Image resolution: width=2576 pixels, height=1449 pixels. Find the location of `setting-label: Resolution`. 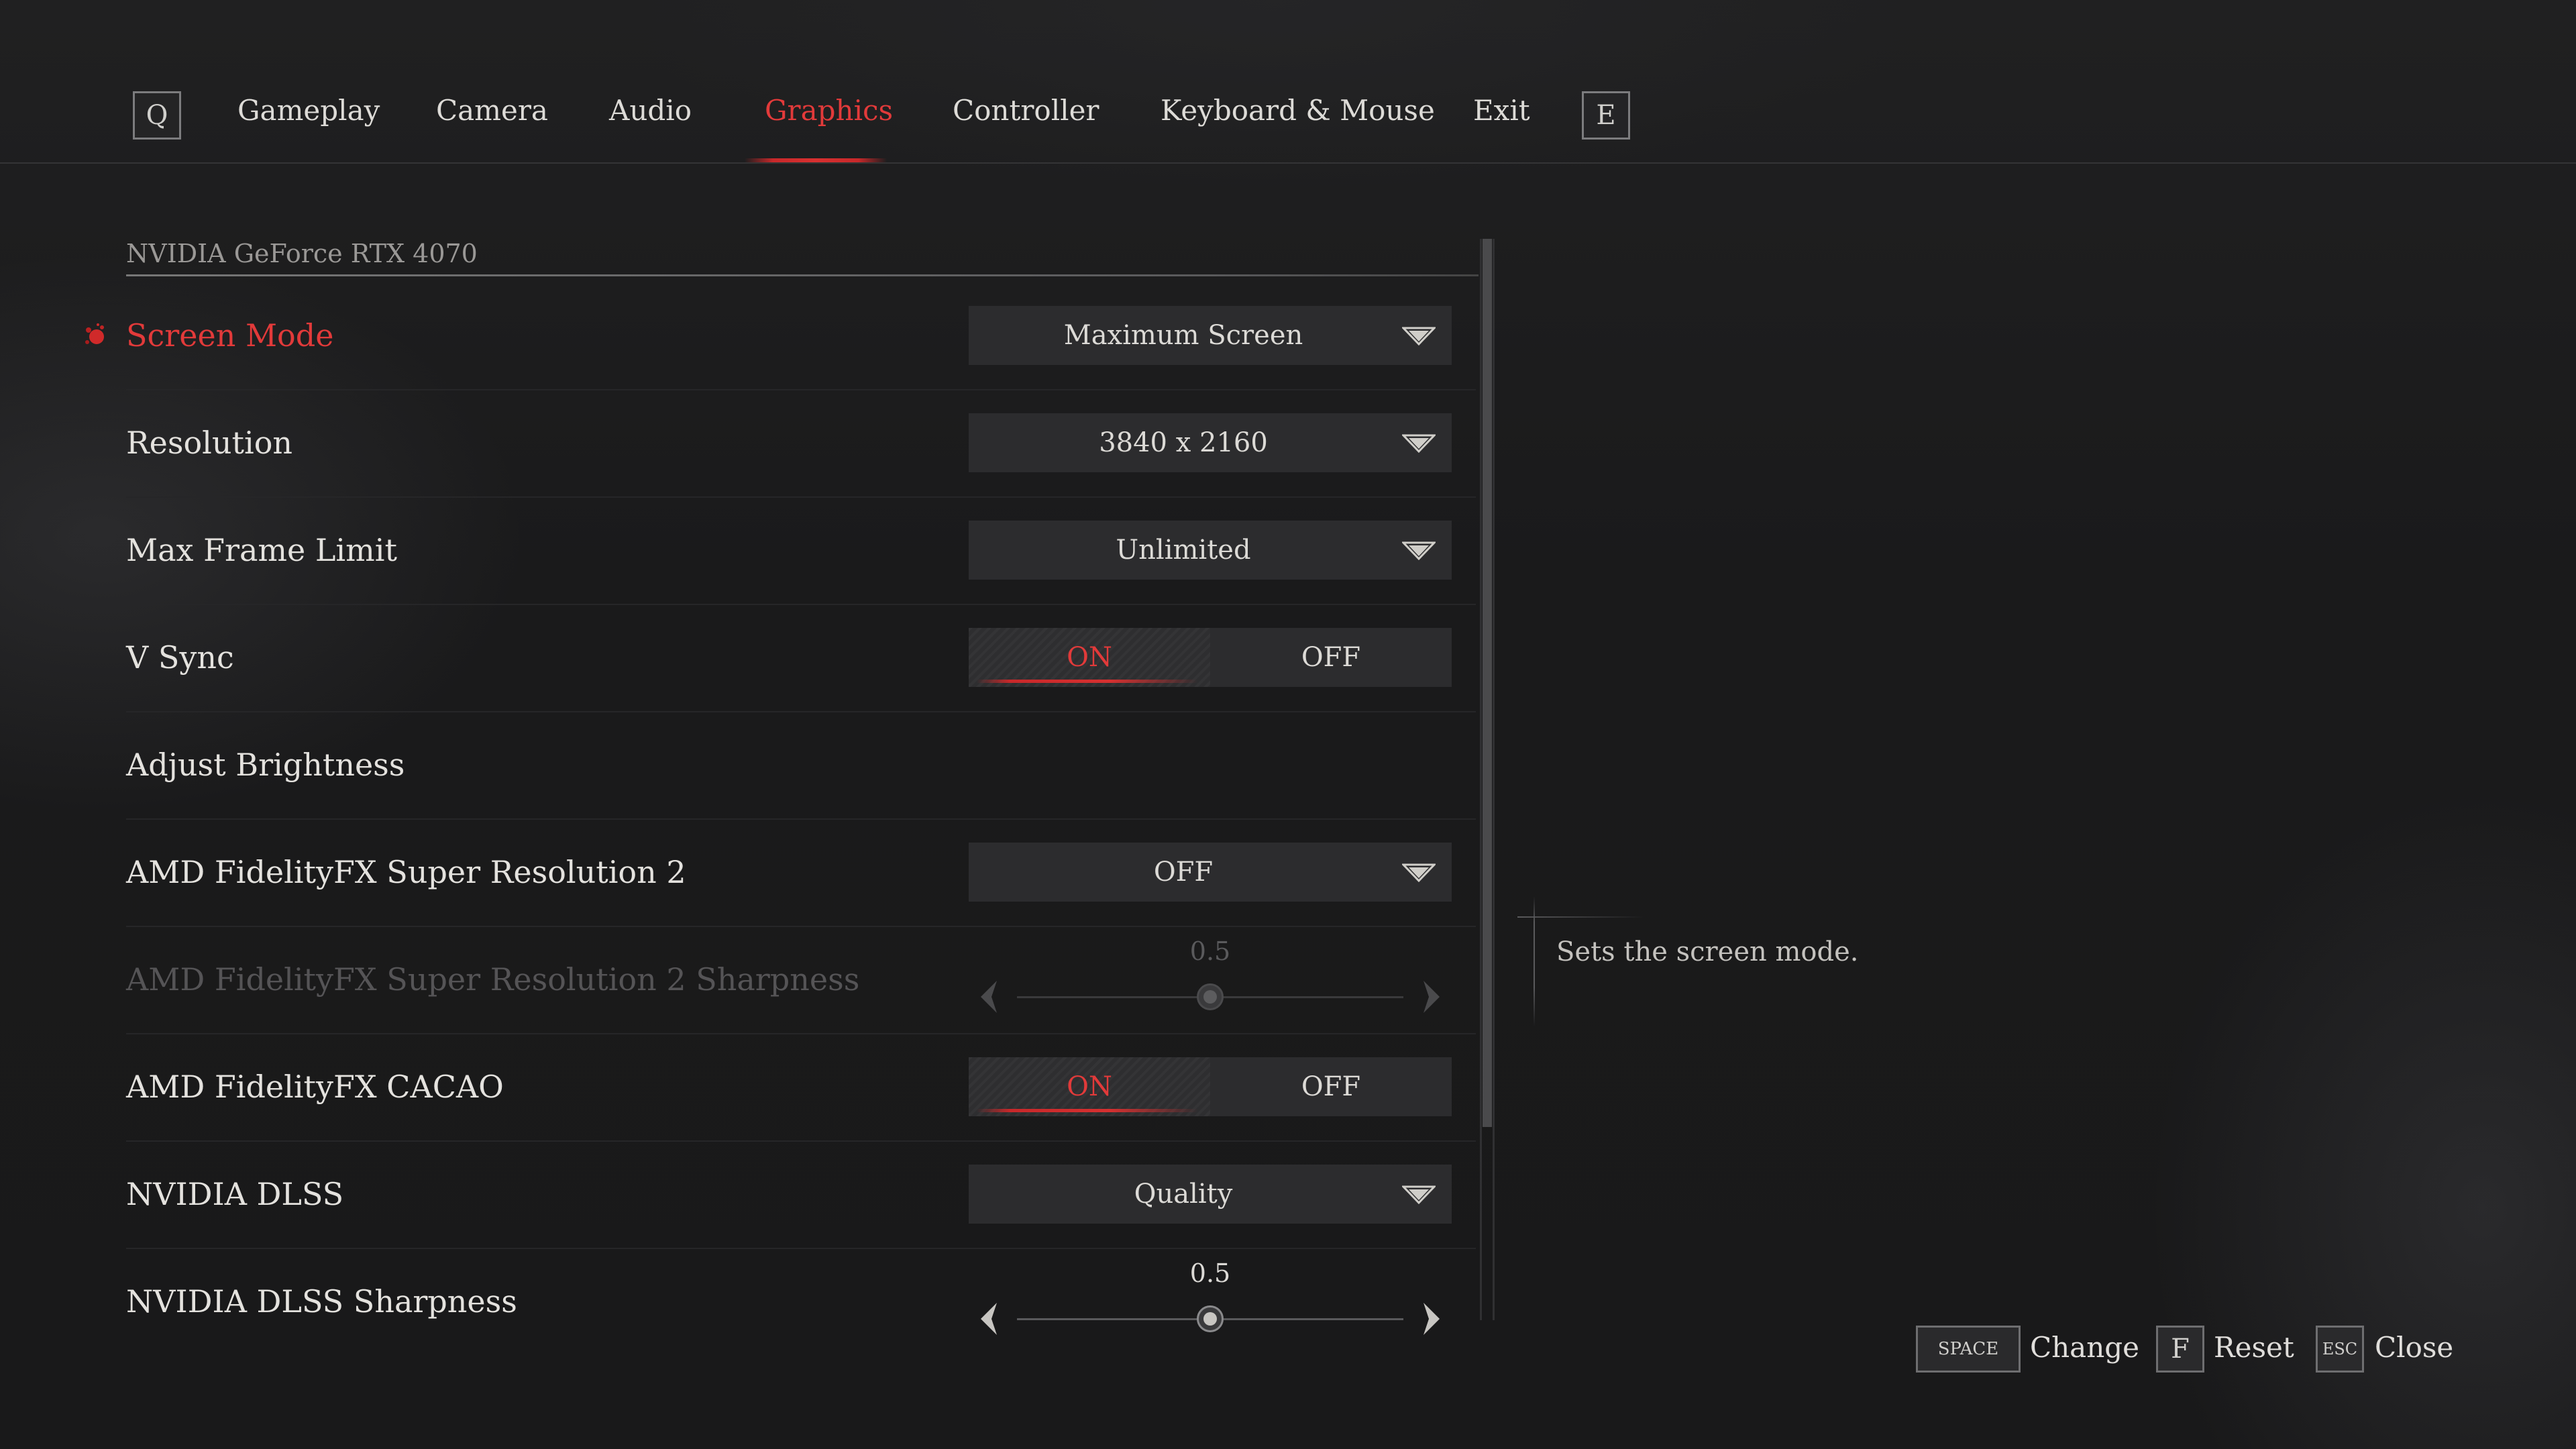

setting-label: Resolution is located at coordinates (209, 443).